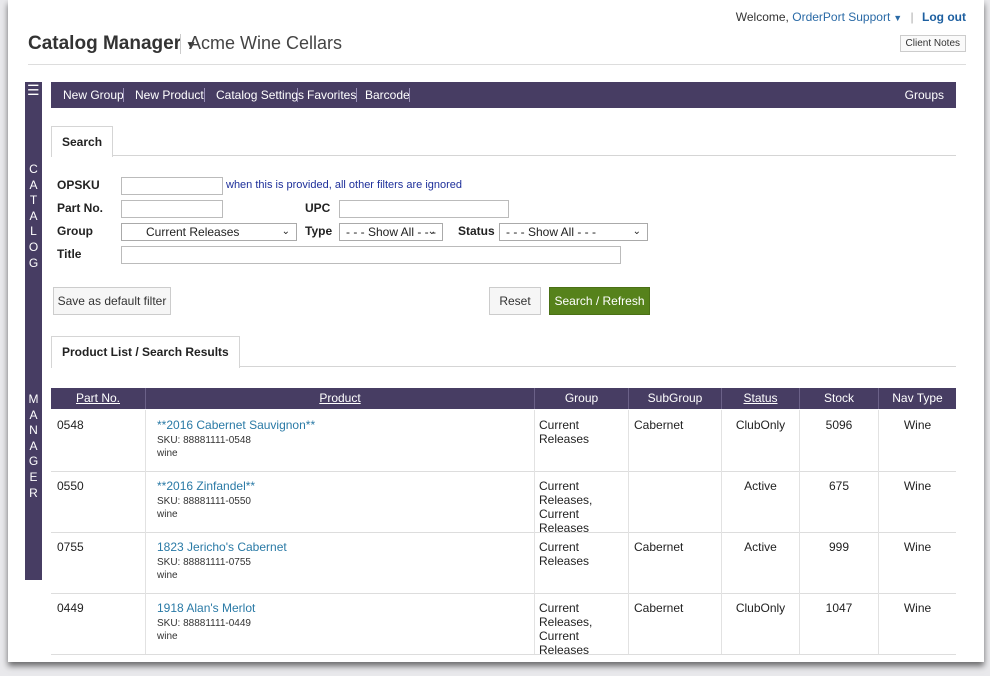 Image resolution: width=990 pixels, height=676 pixels. What do you see at coordinates (515, 301) in the screenshot?
I see `reset-button: Reset` at bounding box center [515, 301].